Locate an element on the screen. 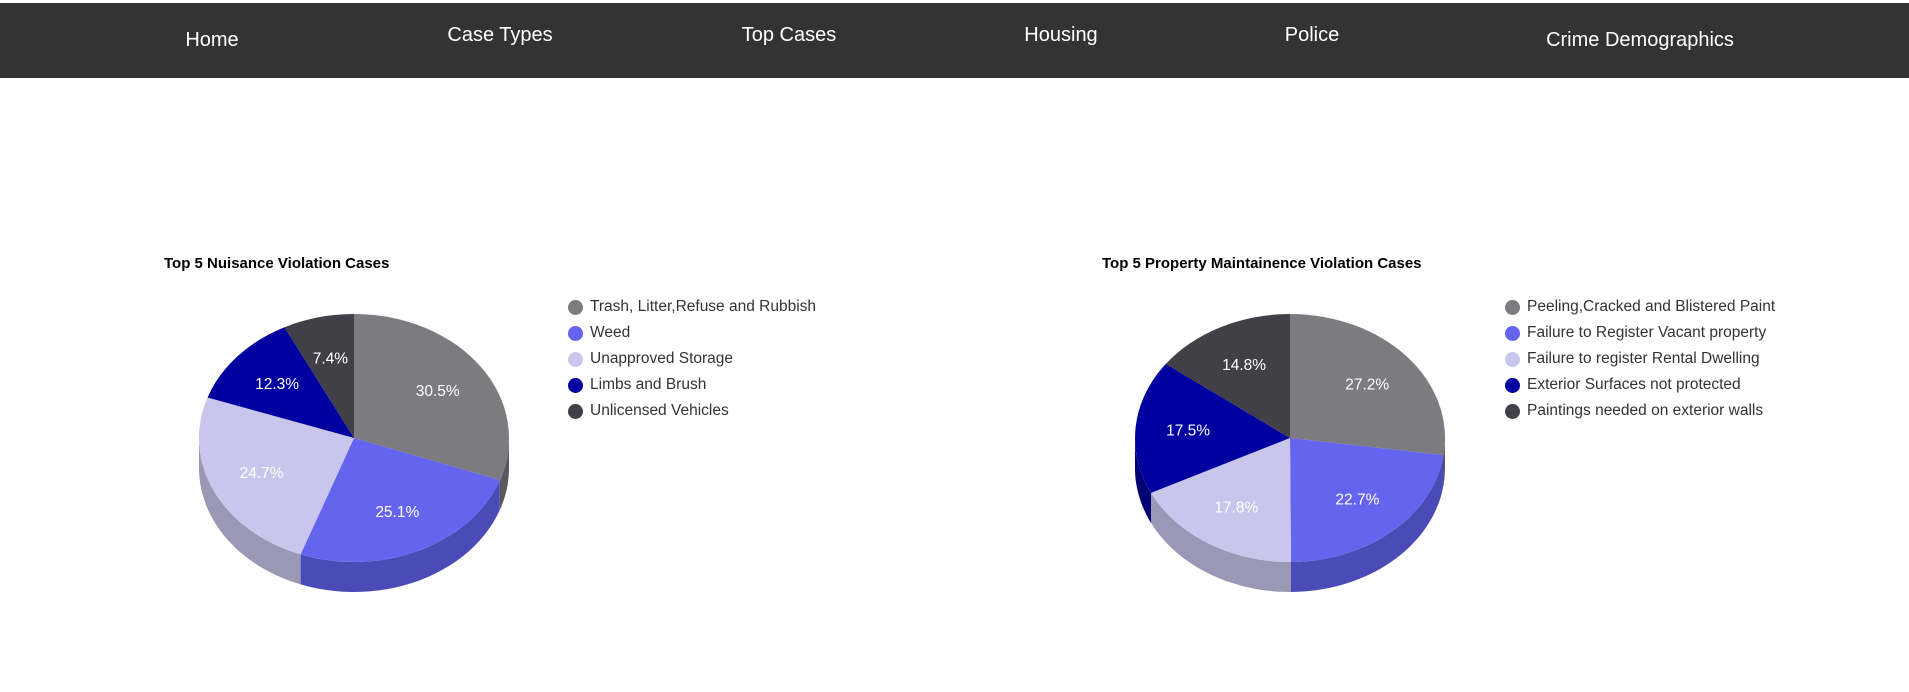 The image size is (1909, 692). legend-item: Trash, Litter,Refuse and Rubbish is located at coordinates (692, 307).